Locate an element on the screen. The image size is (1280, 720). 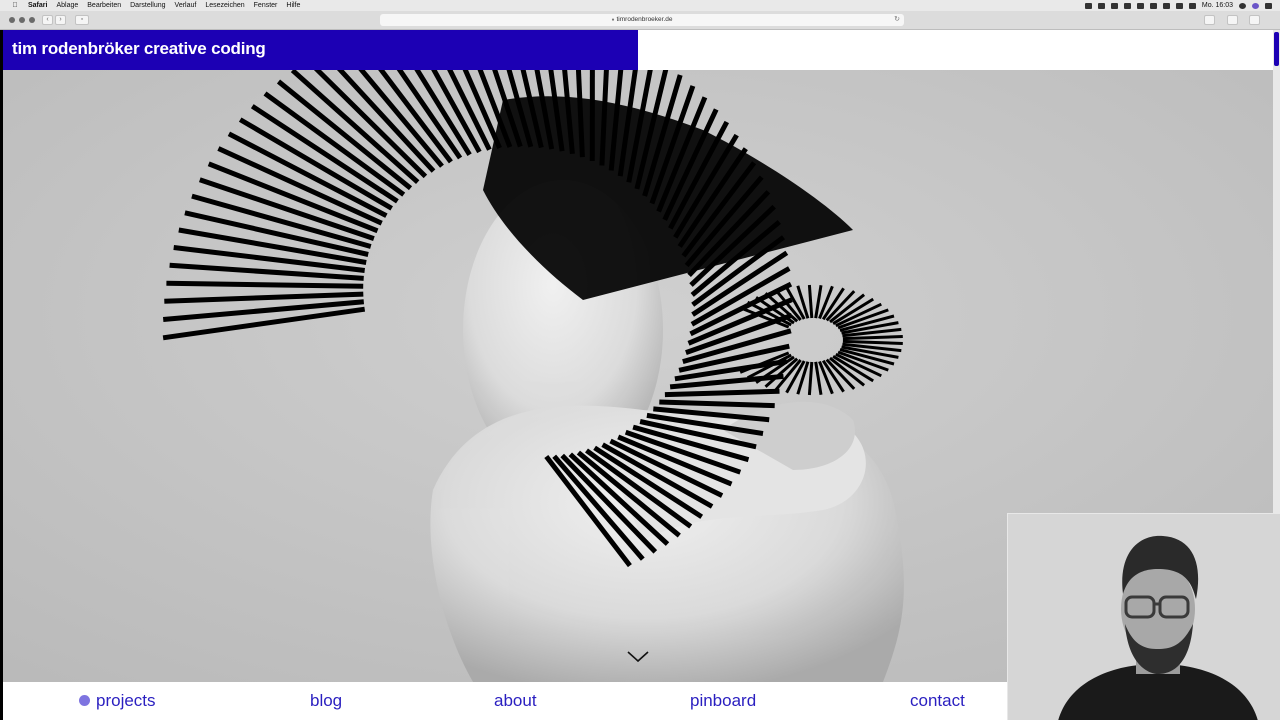
menu-fenster: Fenster is located at coordinates (266, 5).